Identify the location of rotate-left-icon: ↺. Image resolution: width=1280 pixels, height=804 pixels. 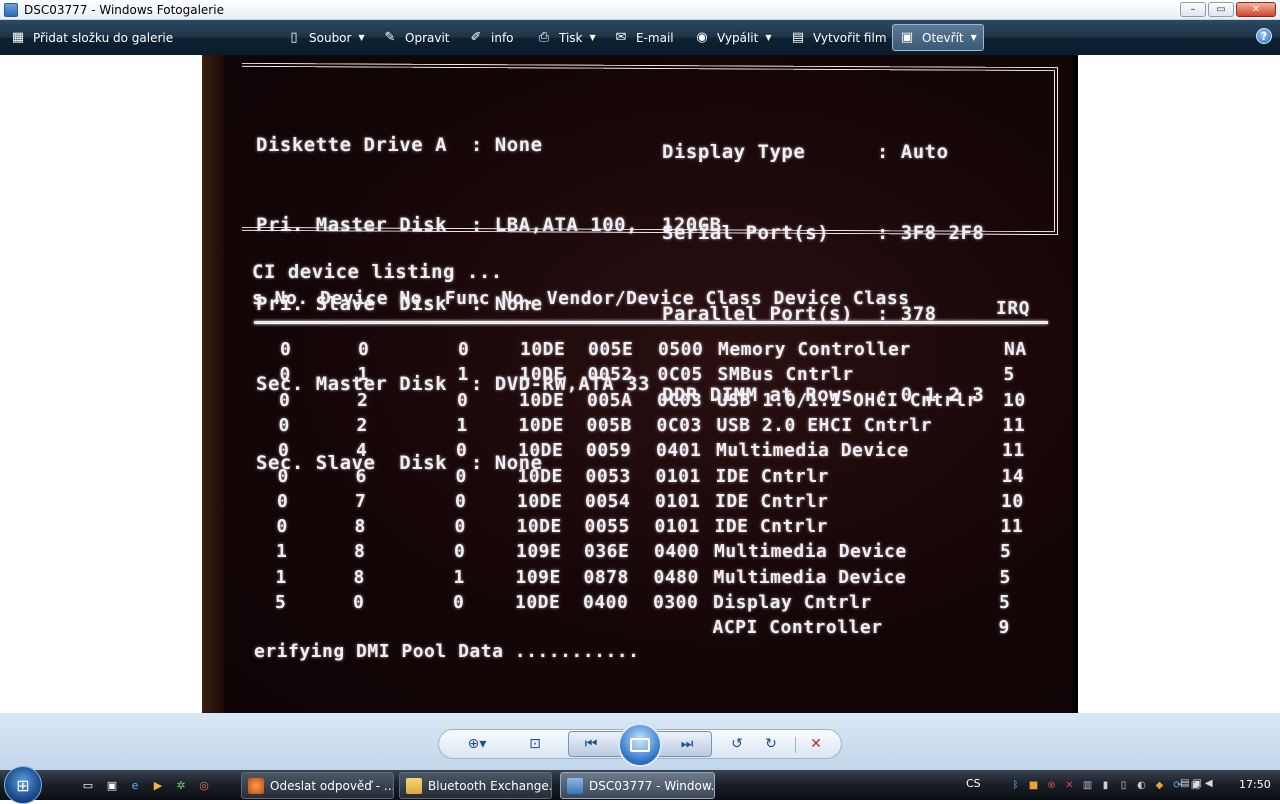
(737, 744).